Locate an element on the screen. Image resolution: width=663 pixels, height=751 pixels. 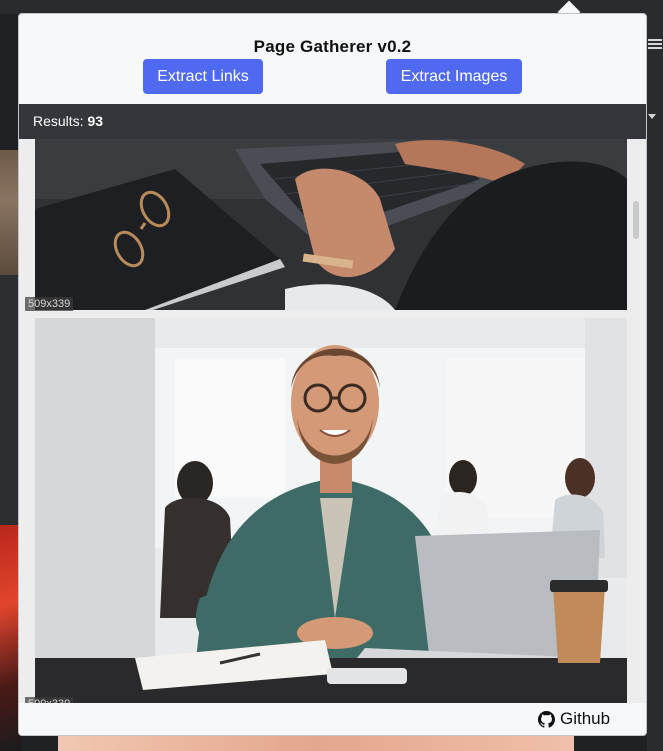
github-link-label: Github is located at coordinates (585, 718).